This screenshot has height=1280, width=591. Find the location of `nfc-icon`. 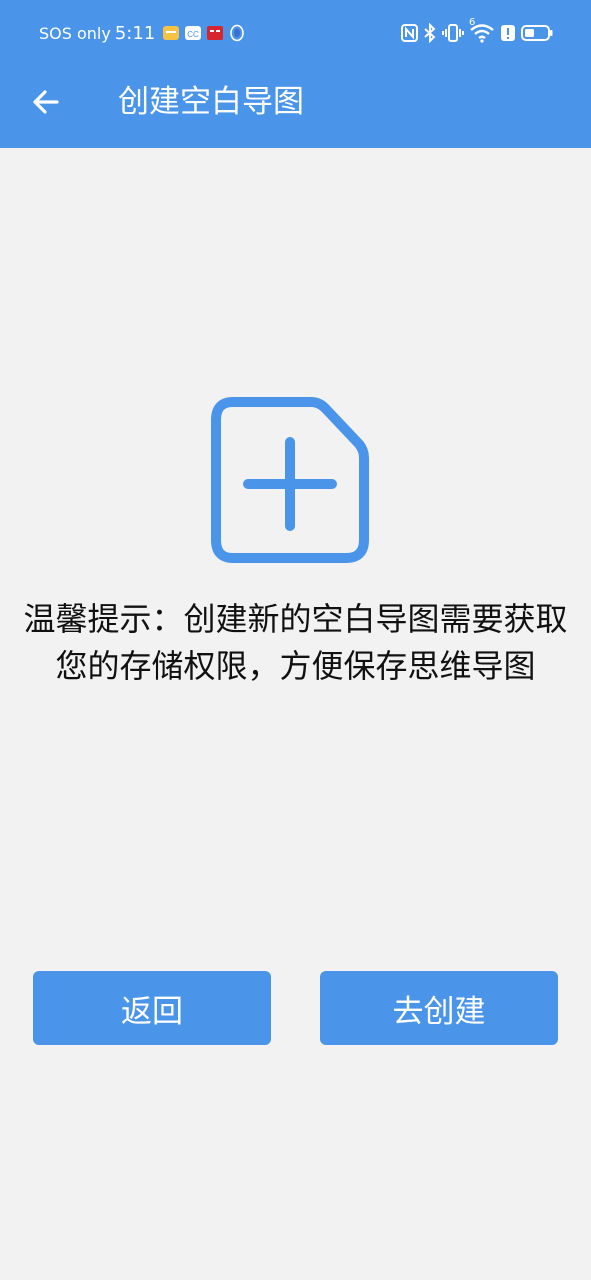

nfc-icon is located at coordinates (409, 33).